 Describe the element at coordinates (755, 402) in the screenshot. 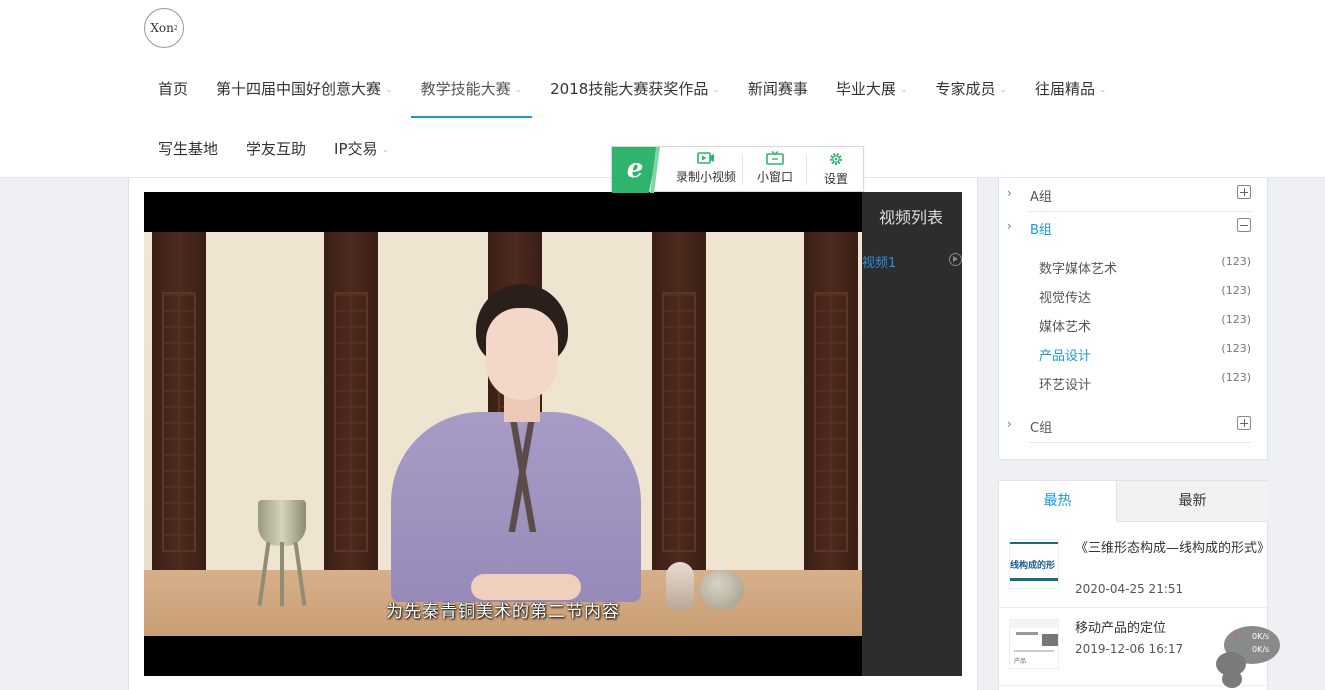

I see `video-scene-paper-panel` at that location.